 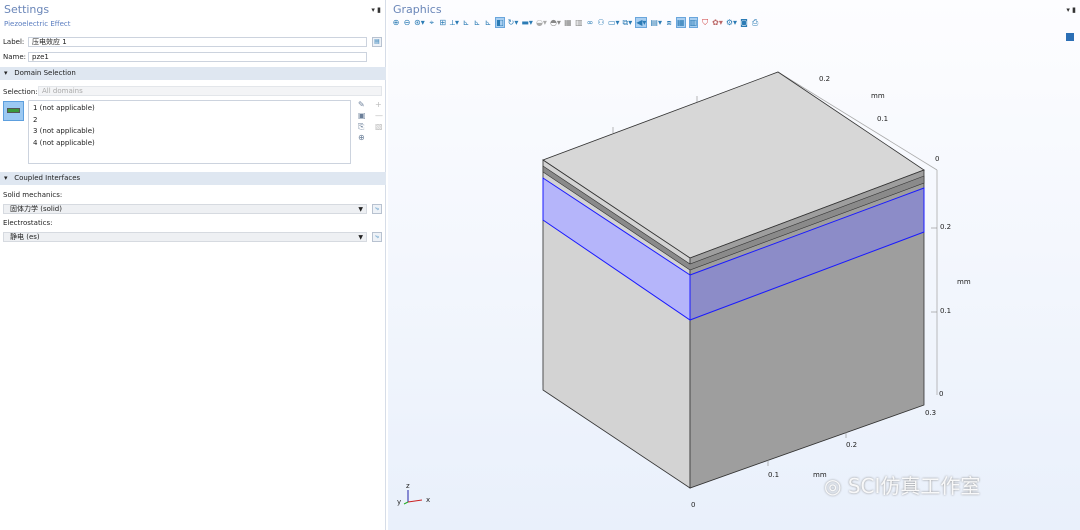 I want to click on watermark-text: SCI仿真工作室, so click(x=914, y=486).